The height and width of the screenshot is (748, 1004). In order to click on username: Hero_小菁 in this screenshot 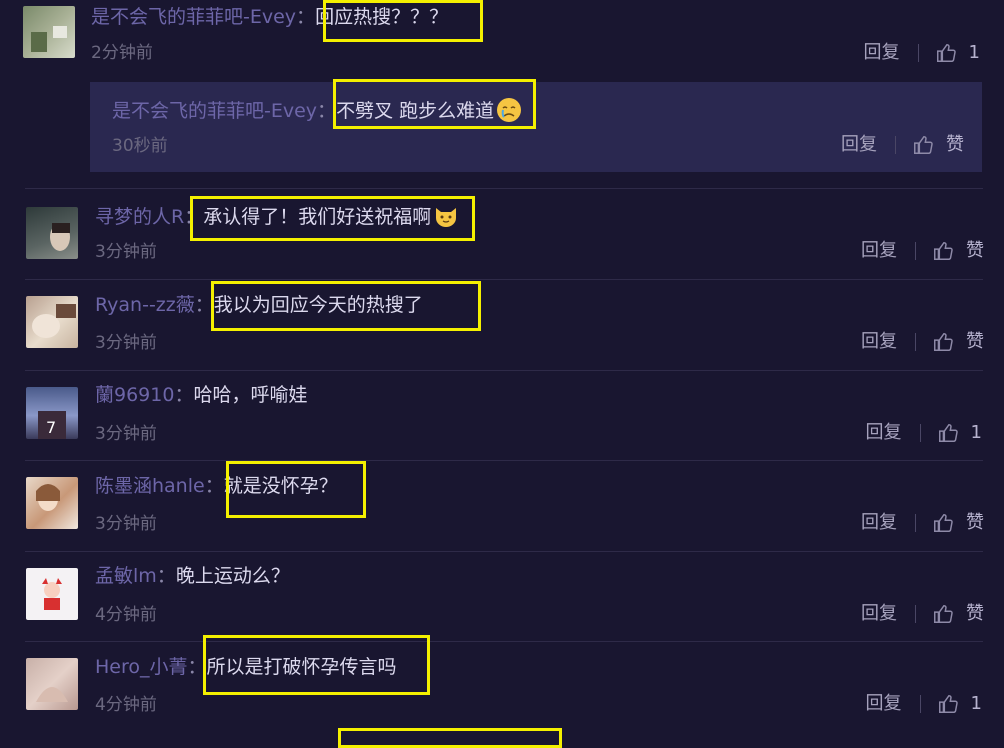, I will do `click(141, 667)`.